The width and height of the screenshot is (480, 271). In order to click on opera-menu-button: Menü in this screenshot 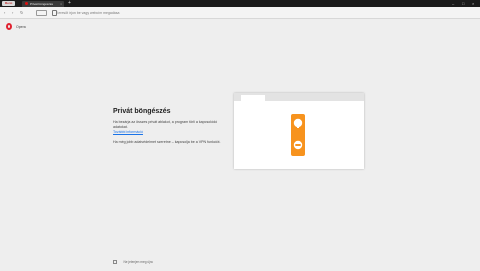, I will do `click(8, 3)`.